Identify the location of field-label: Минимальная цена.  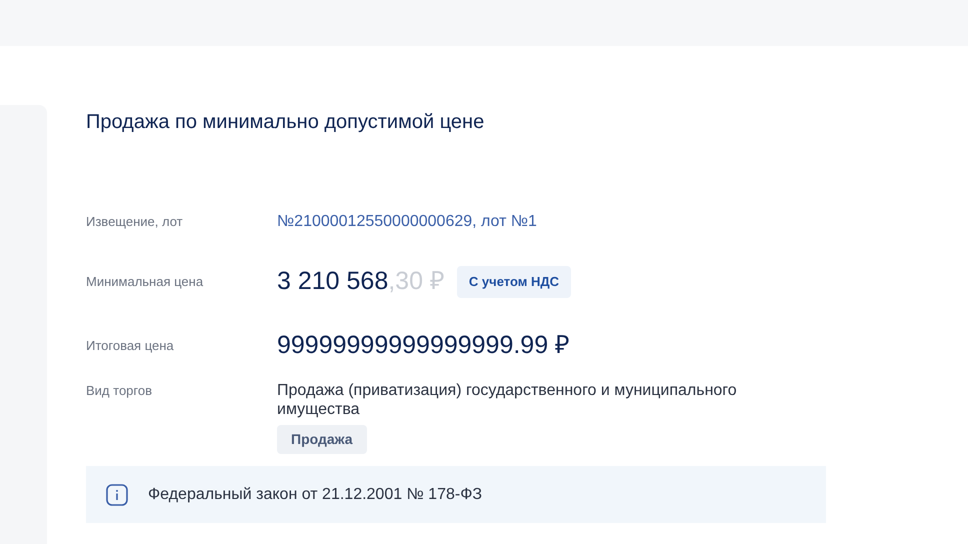
(145, 282).